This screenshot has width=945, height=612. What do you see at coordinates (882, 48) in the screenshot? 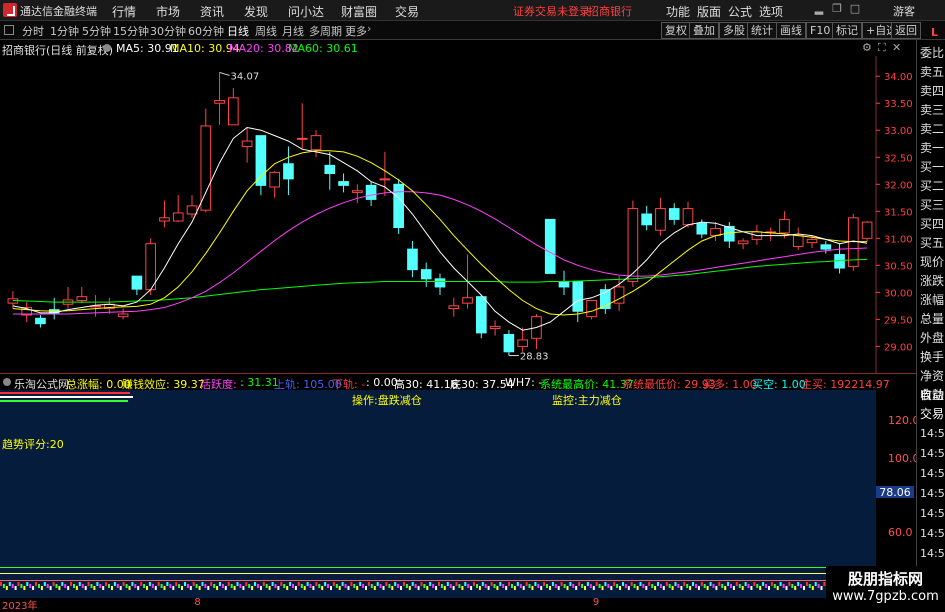
I see `expand-icon: ⛶` at bounding box center [882, 48].